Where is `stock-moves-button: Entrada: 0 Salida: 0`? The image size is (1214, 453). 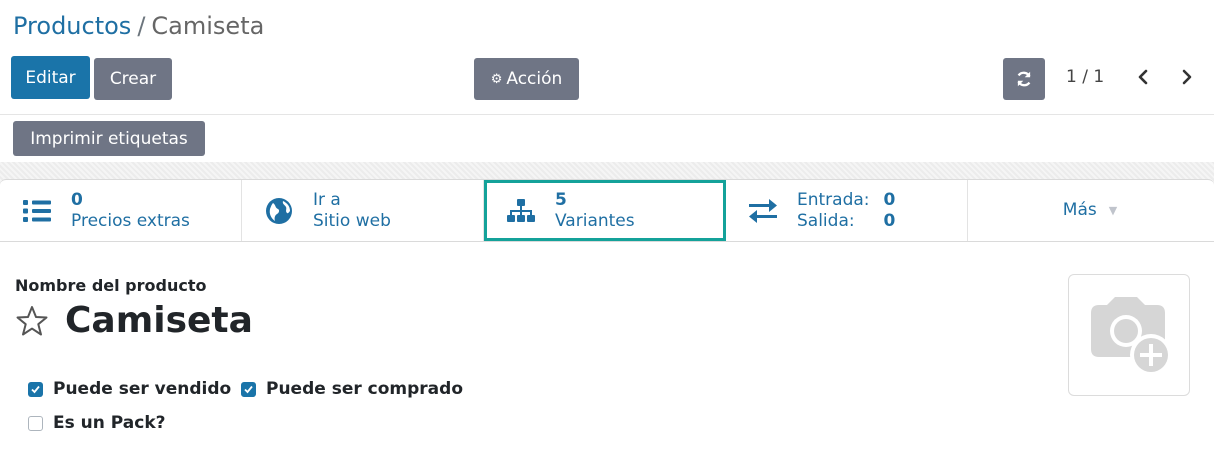
stock-moves-button: Entrada: 0 Salida: 0 is located at coordinates (847, 210).